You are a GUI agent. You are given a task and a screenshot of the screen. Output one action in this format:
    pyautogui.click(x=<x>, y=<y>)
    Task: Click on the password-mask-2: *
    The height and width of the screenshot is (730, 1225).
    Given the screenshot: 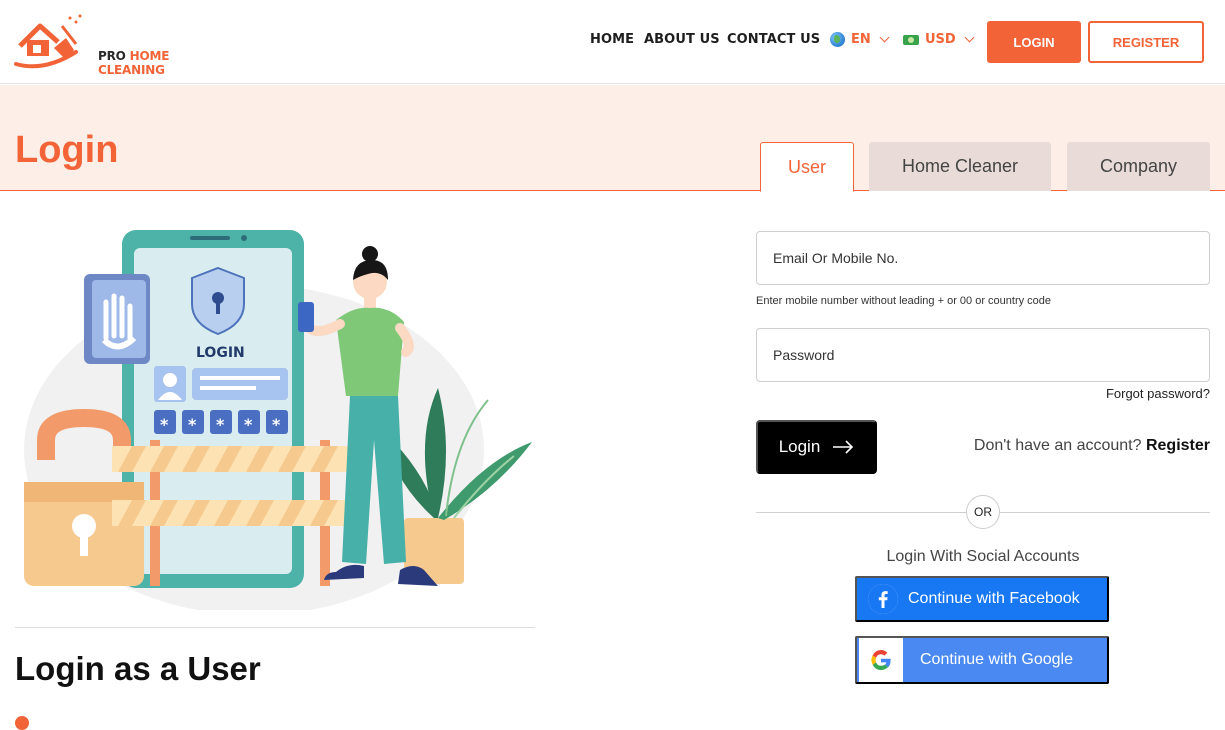 What is the action you would take?
    pyautogui.click(x=192, y=424)
    